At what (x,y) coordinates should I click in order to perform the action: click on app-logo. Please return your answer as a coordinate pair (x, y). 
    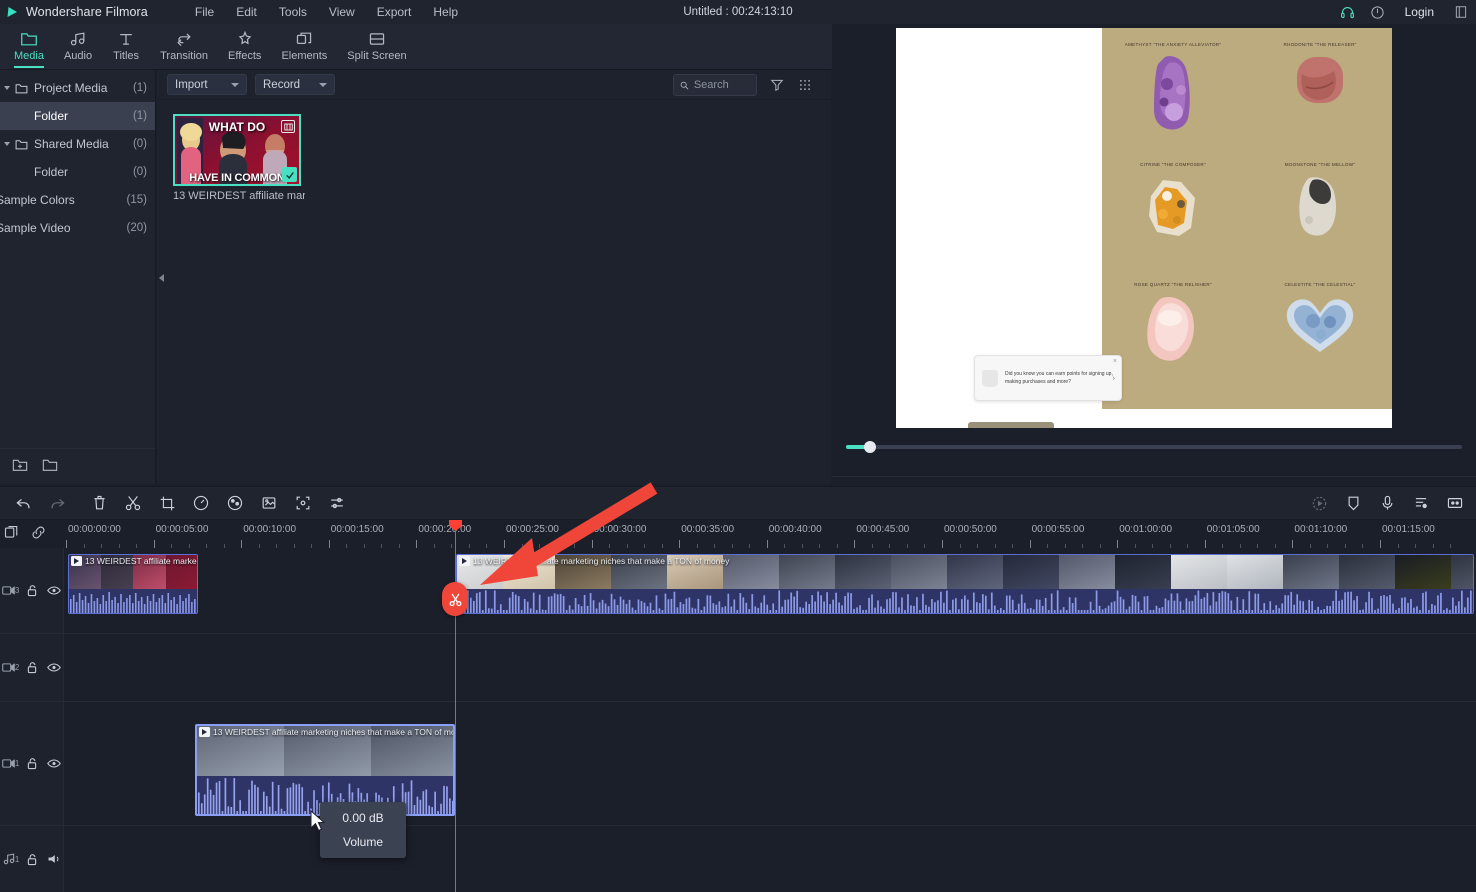
    Looking at the image, I should click on (12, 12).